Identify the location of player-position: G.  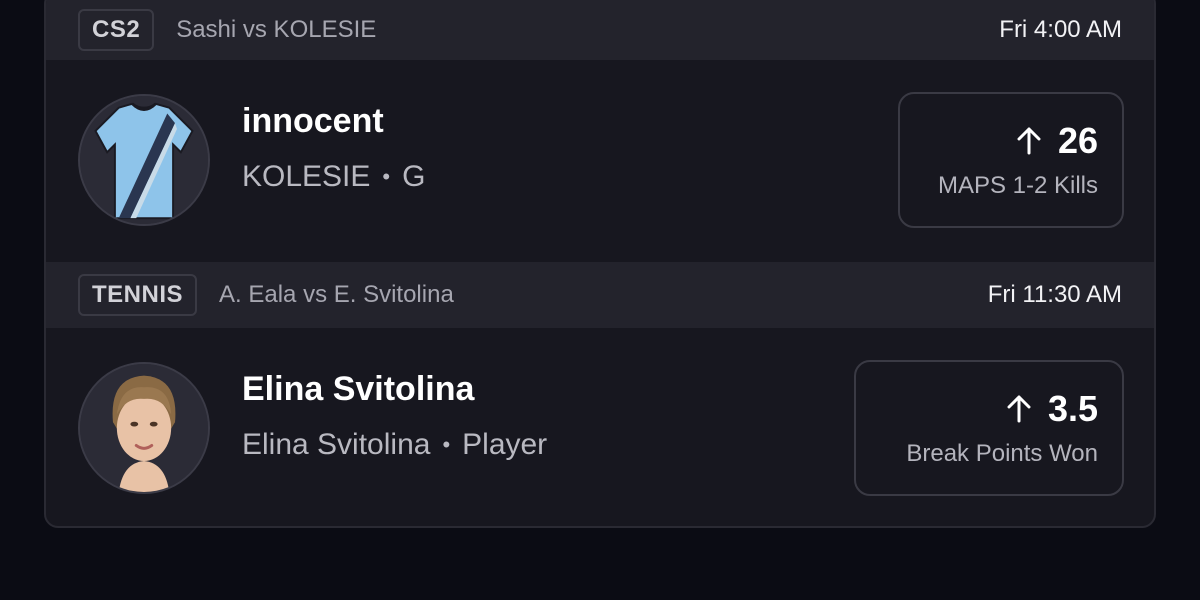
(414, 176).